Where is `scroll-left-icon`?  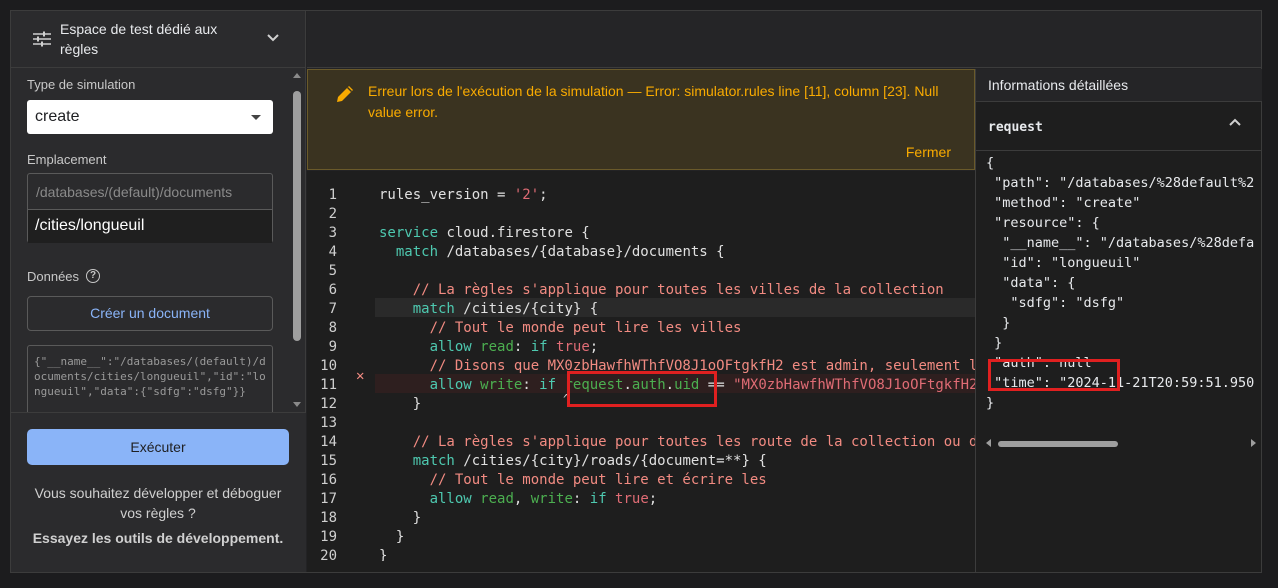 scroll-left-icon is located at coordinates (988, 443).